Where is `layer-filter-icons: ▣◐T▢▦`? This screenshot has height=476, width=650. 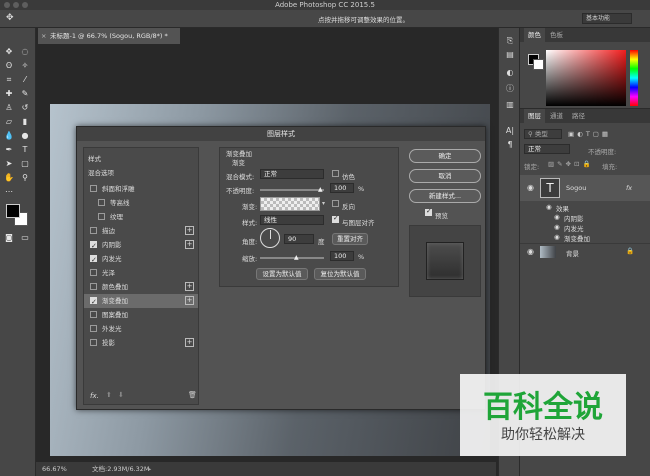
layer-filter-icons: ▣◐T▢▦ is located at coordinates (589, 134).